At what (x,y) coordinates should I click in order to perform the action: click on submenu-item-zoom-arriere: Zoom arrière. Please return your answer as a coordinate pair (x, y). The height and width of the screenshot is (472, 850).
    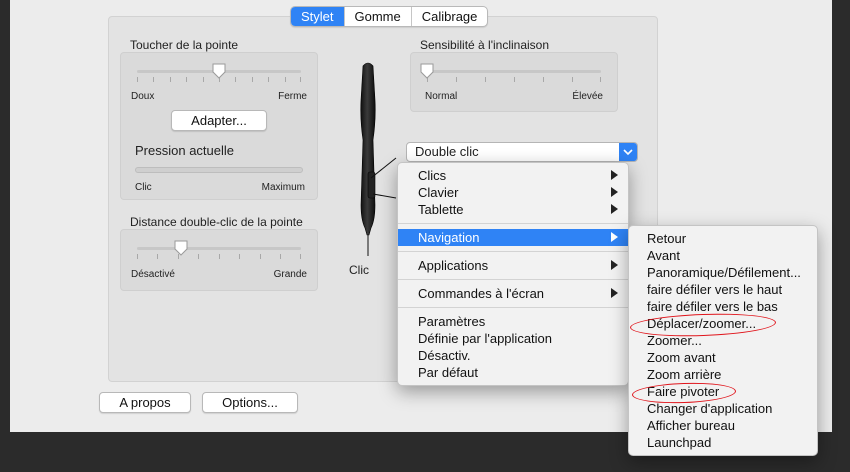
    Looking at the image, I should click on (723, 374).